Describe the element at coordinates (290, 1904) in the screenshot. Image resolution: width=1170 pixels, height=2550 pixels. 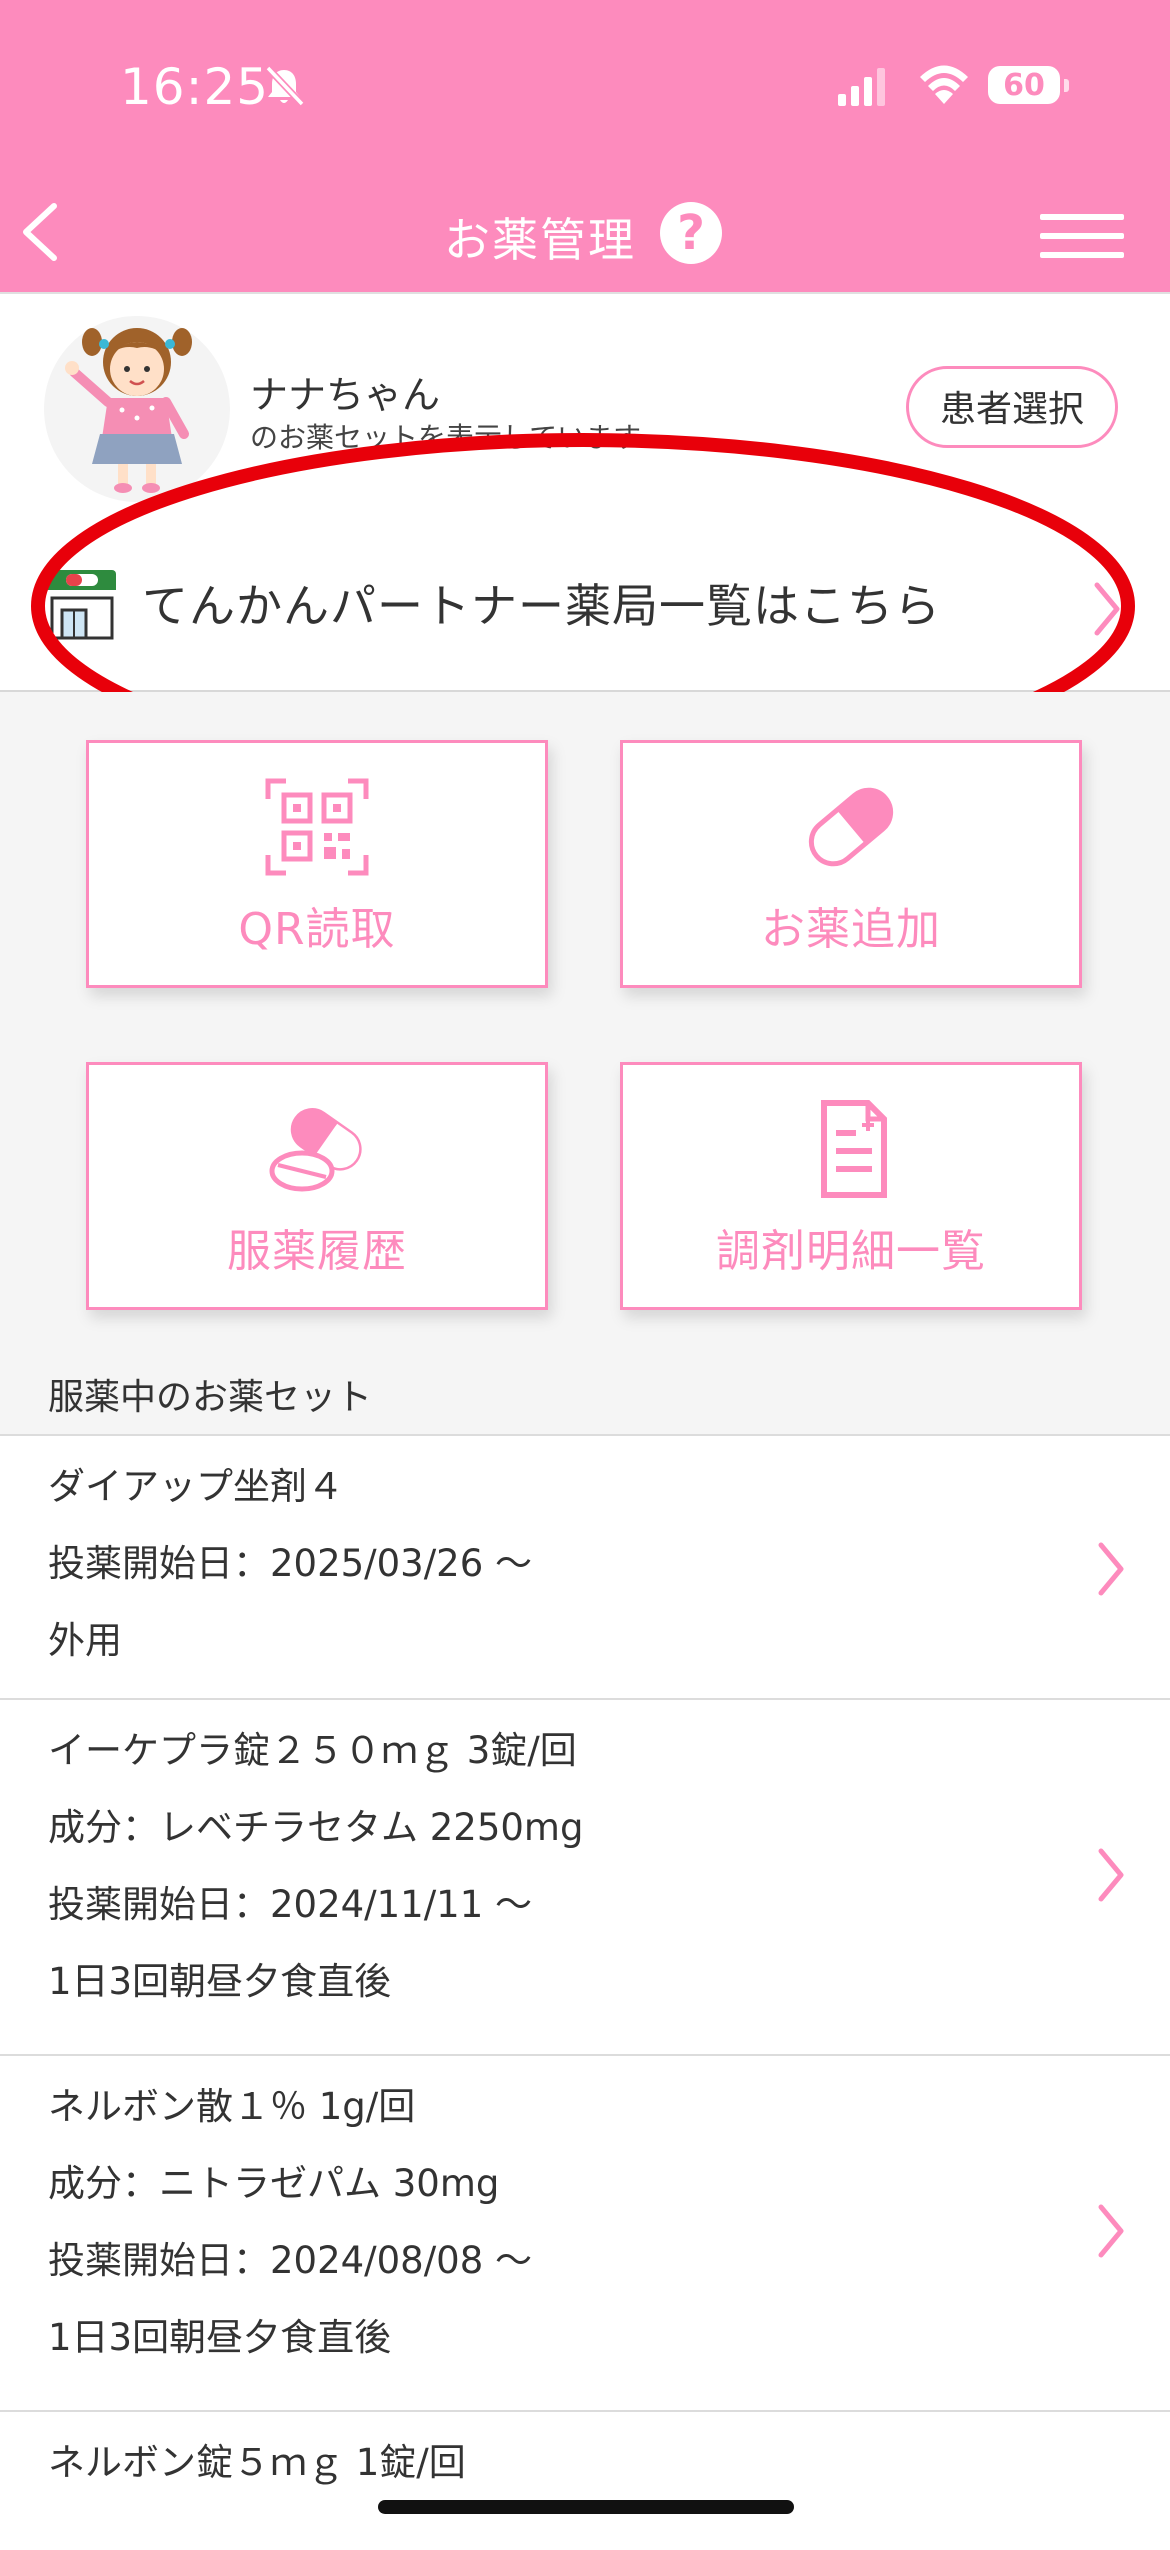
I see `medication-start-date: 投薬開始日：2024/11/11 〜` at that location.